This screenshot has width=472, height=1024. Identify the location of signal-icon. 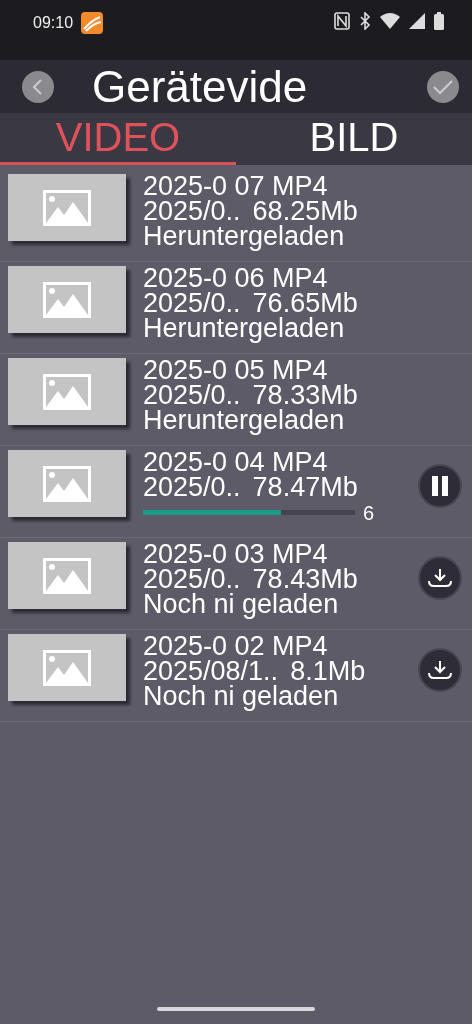
(417, 21).